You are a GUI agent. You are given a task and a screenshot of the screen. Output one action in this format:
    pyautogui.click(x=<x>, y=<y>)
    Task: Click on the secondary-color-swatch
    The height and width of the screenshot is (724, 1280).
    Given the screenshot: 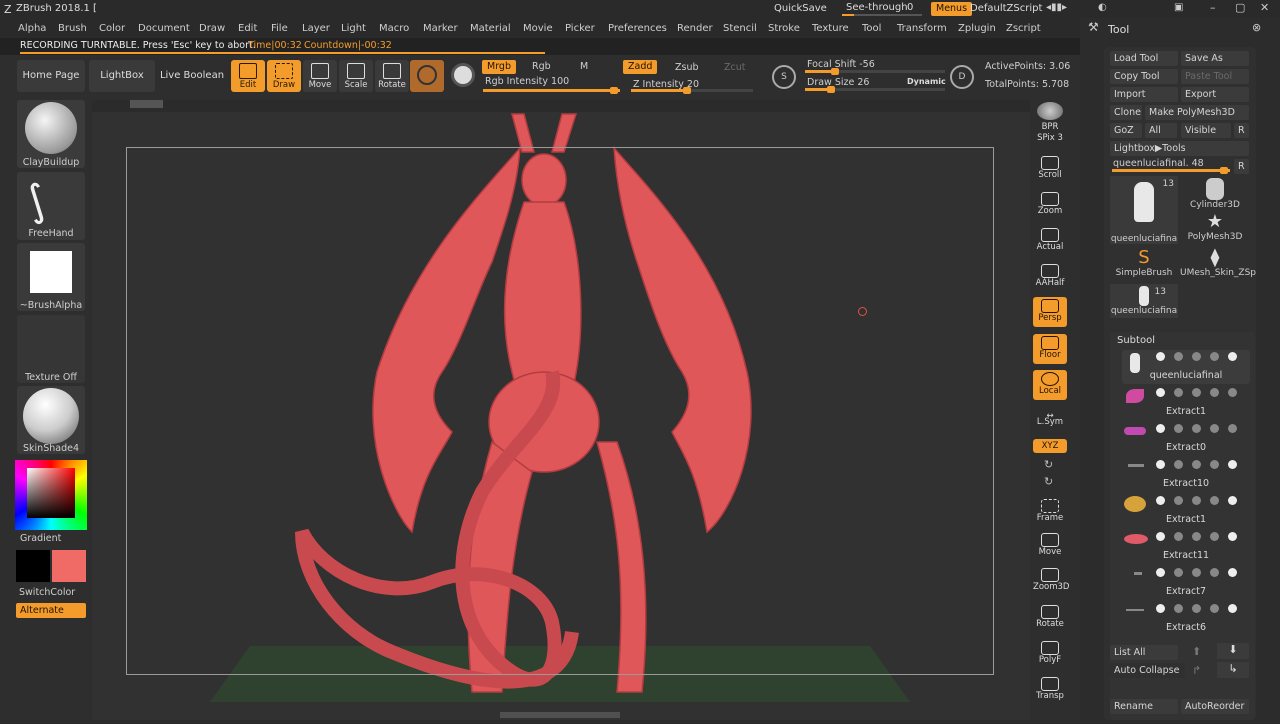 What is the action you would take?
    pyautogui.click(x=69, y=566)
    